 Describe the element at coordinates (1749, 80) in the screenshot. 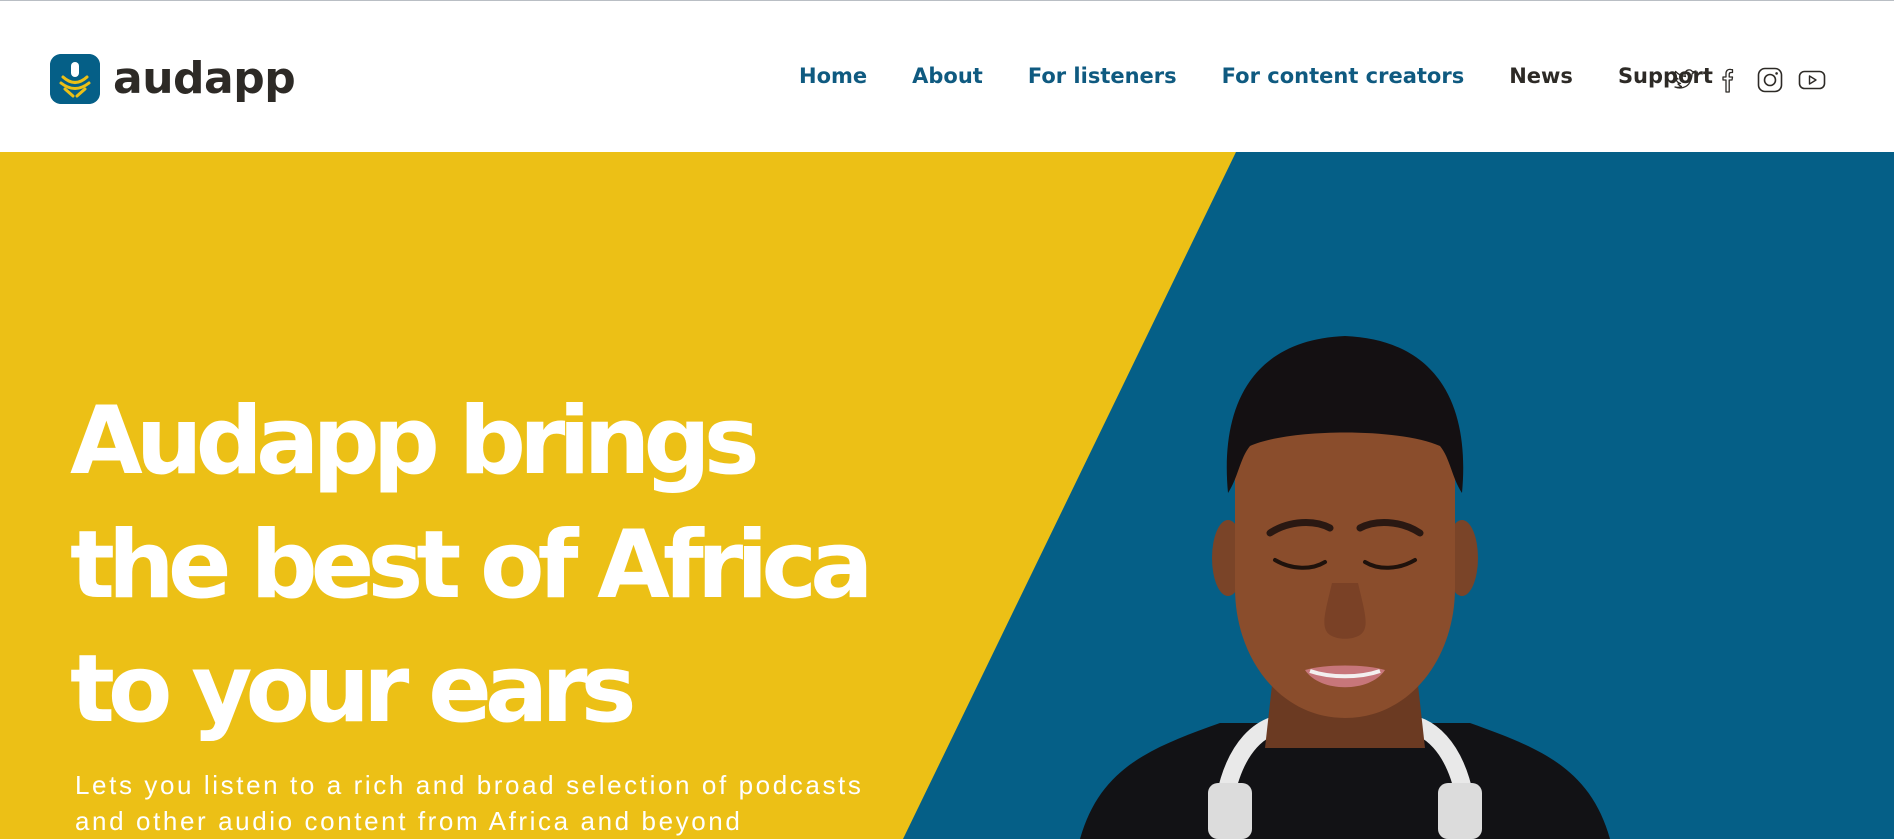

I see `social-links` at that location.